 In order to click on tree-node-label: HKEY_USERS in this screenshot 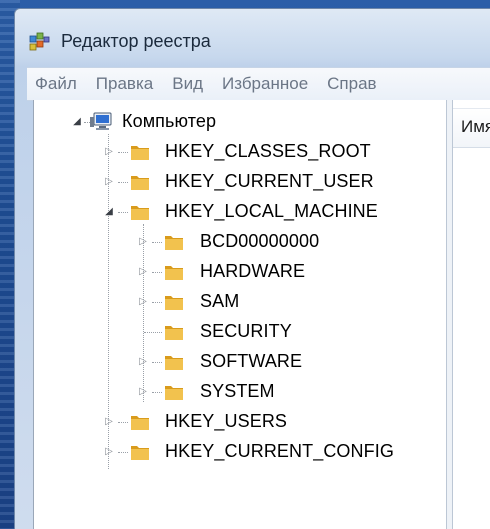, I will do `click(226, 421)`.